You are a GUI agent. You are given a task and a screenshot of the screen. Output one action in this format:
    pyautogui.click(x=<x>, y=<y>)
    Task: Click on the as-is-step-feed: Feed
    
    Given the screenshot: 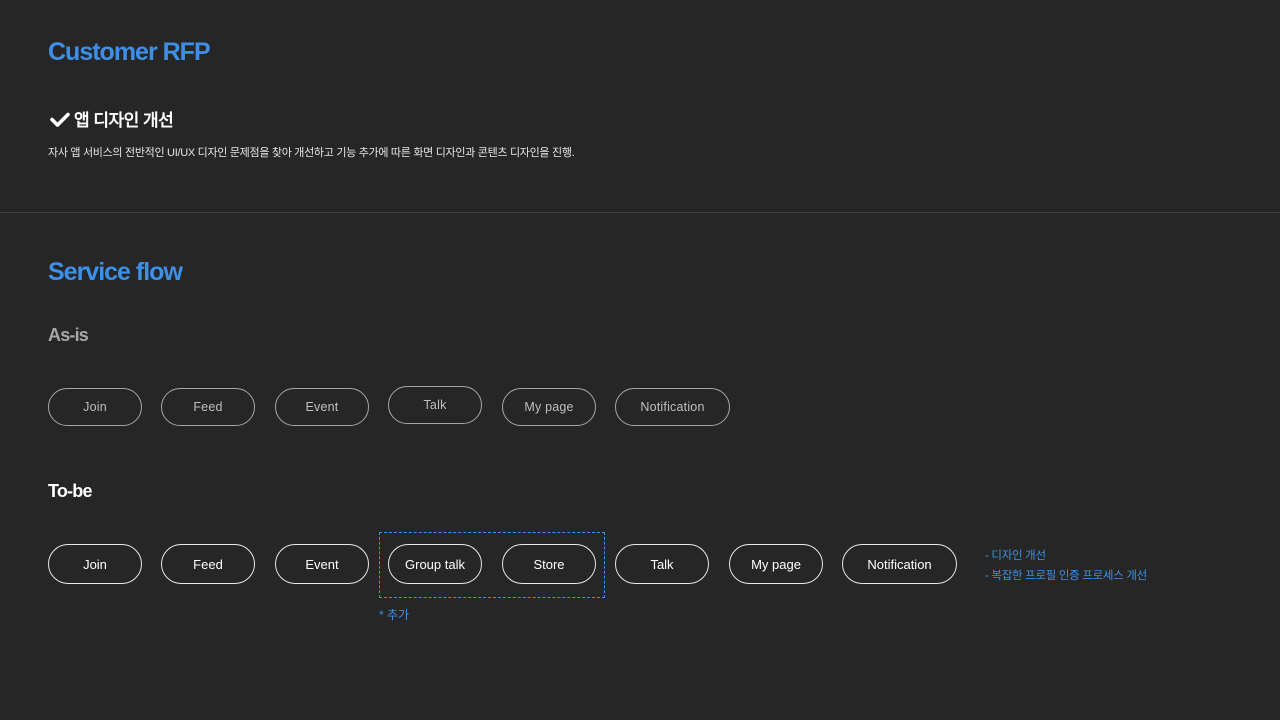 What is the action you would take?
    pyautogui.click(x=208, y=407)
    